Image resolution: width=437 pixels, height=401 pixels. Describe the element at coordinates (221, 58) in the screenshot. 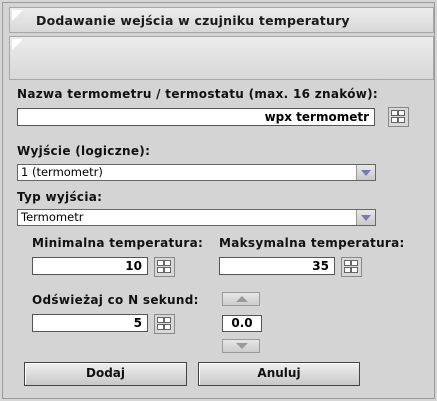

I see `message-panel` at that location.